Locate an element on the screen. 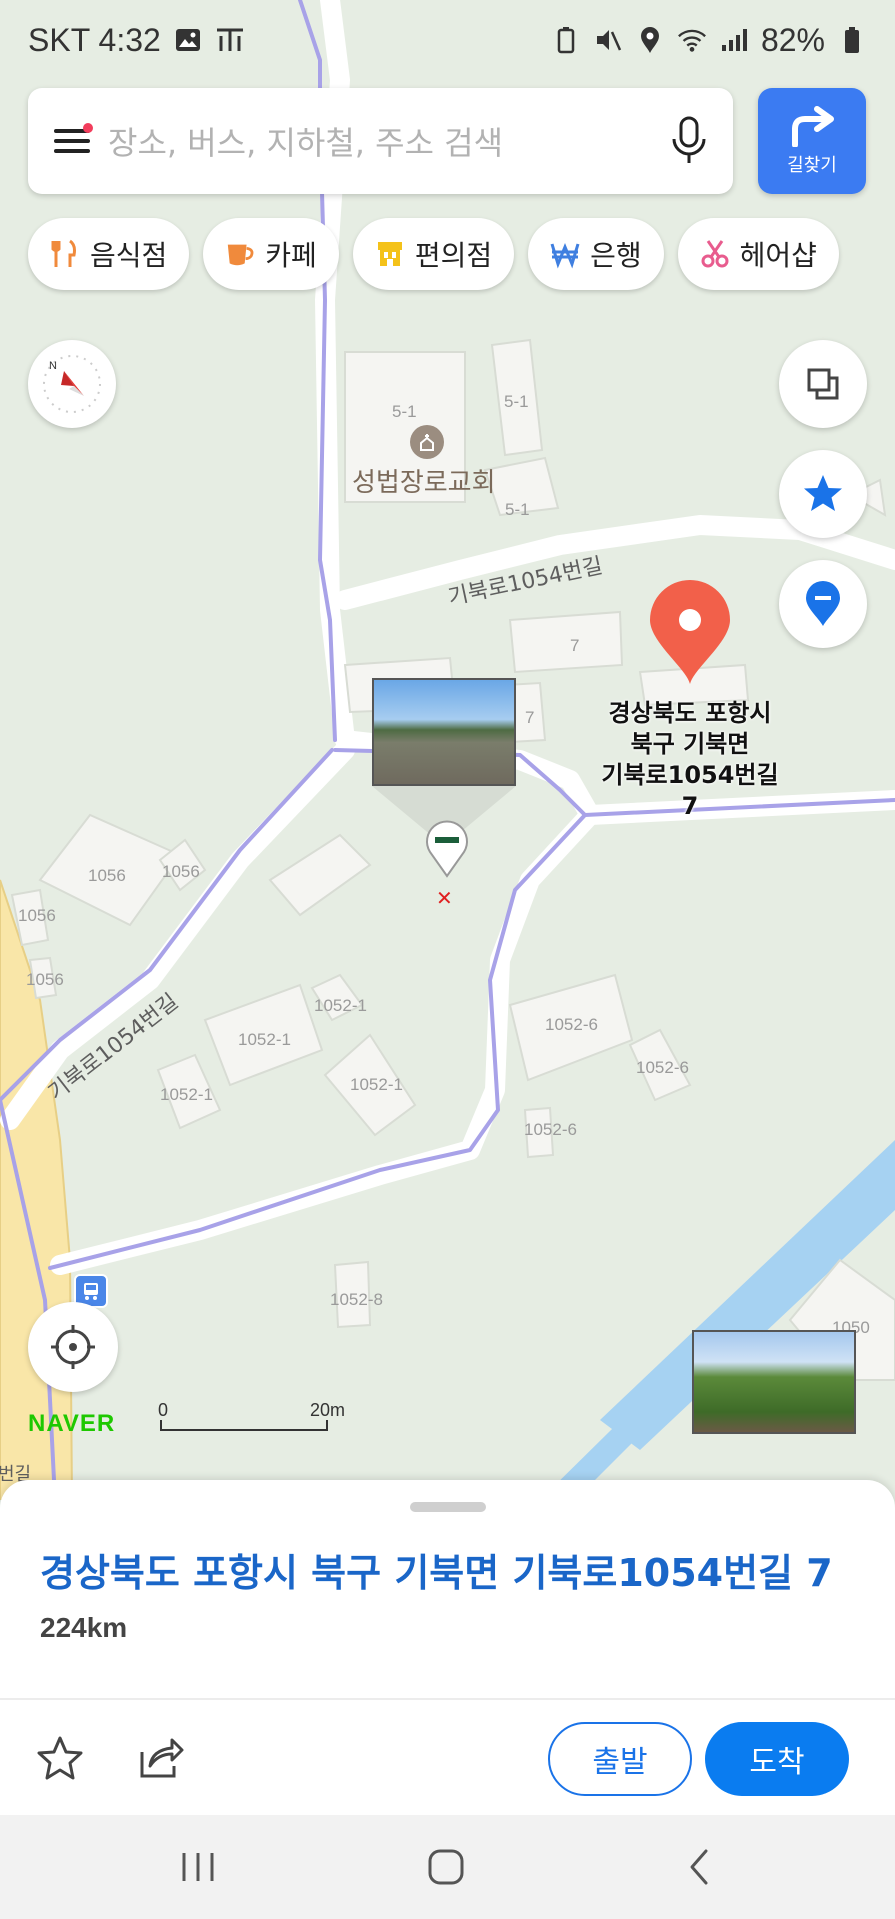  divider is located at coordinates (447, 1699).